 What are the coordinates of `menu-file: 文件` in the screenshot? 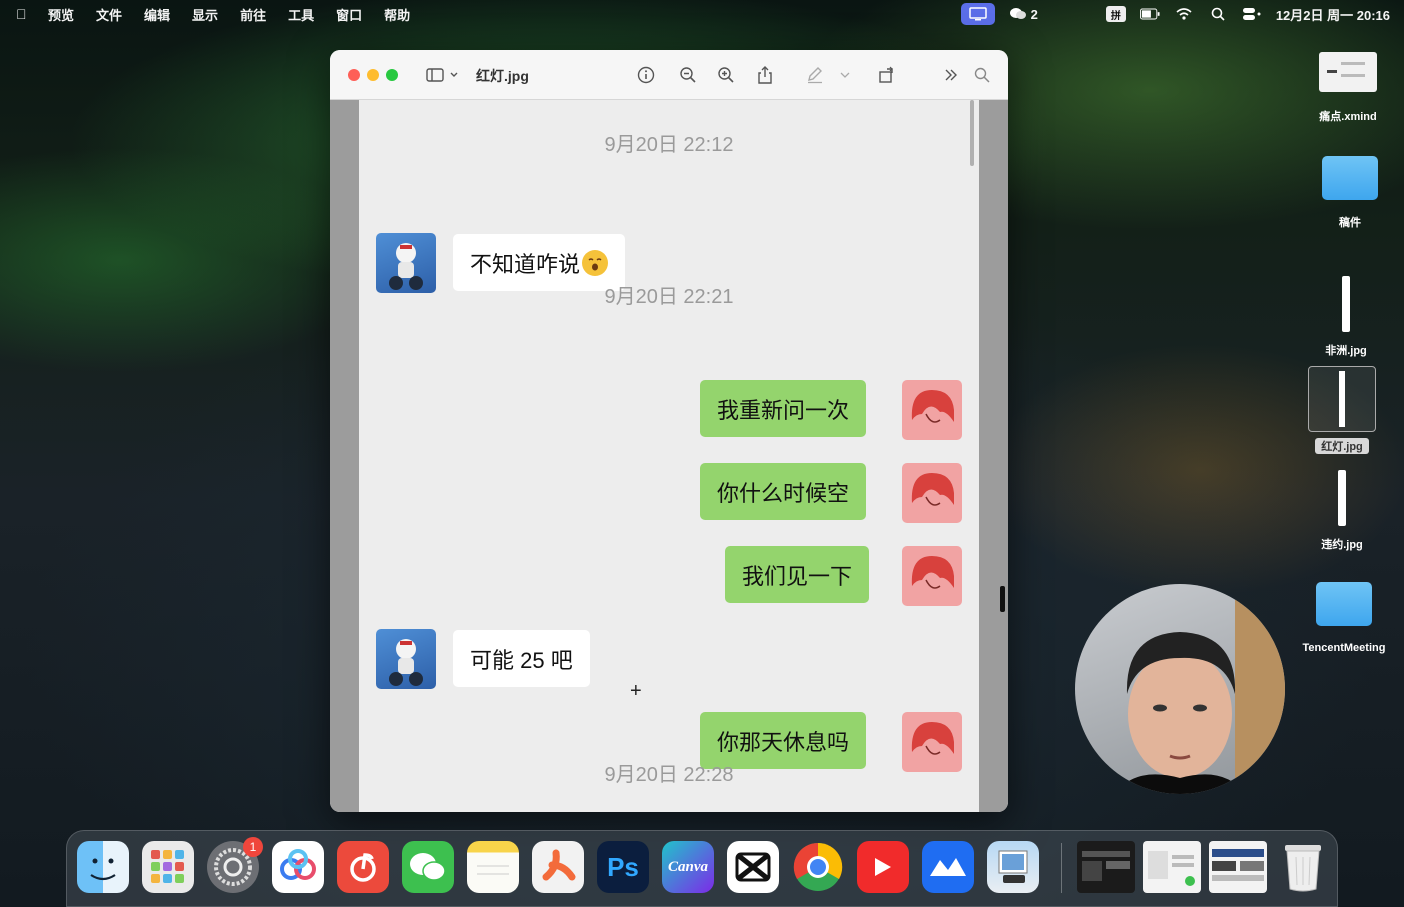 It's located at (109, 14).